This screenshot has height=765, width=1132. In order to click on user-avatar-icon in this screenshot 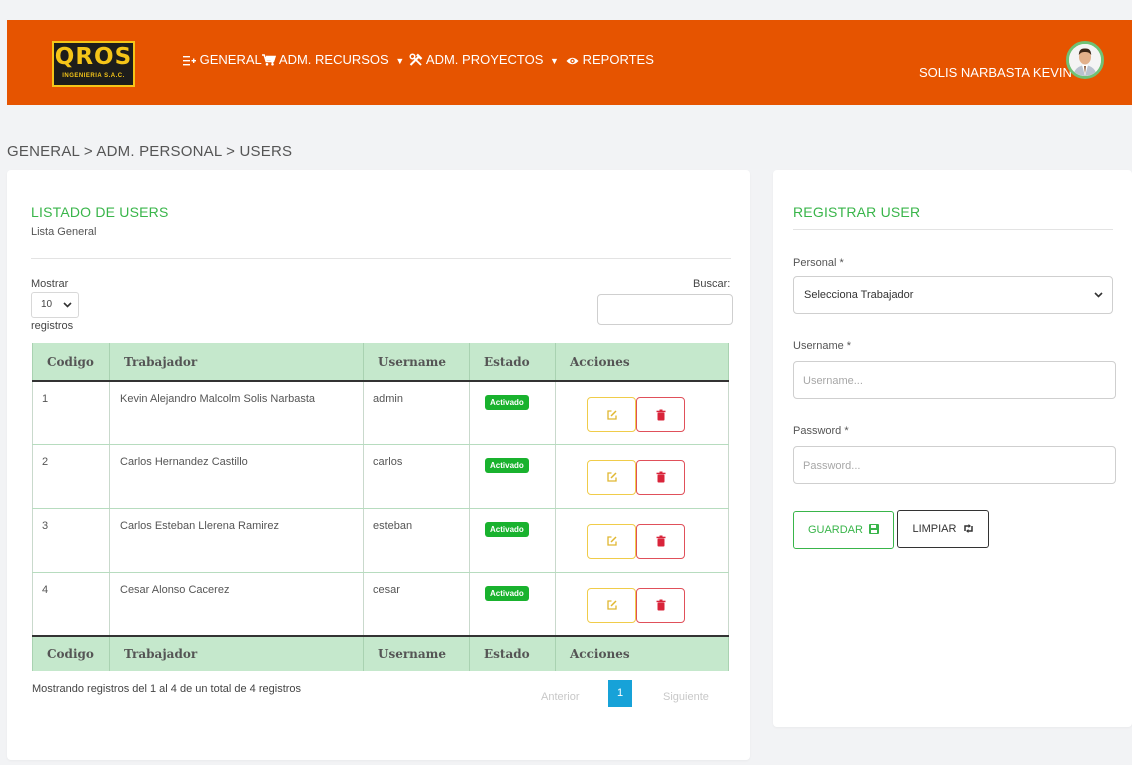, I will do `click(1085, 60)`.